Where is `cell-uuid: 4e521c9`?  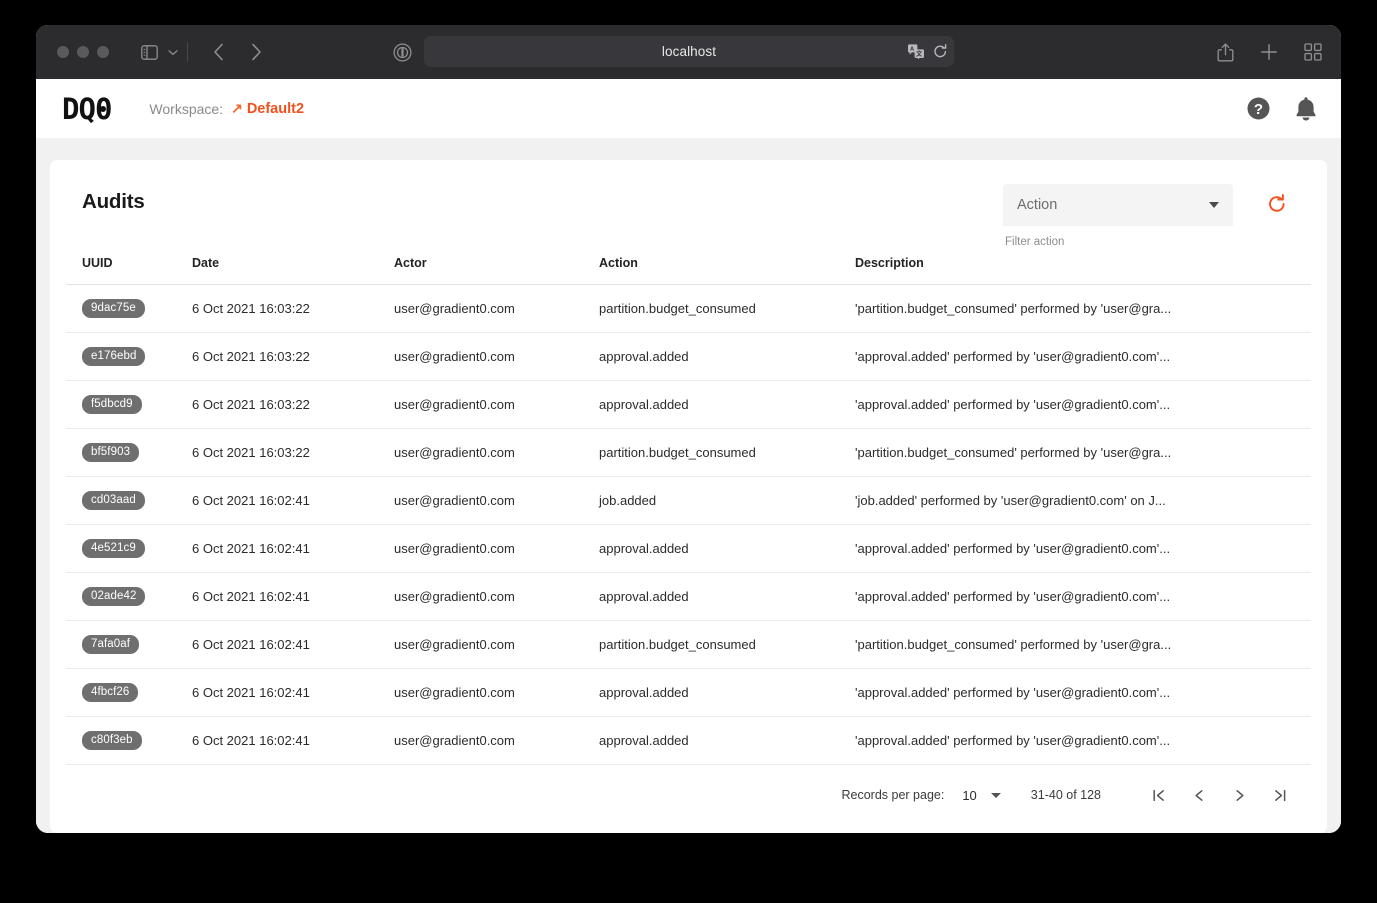
cell-uuid: 4e521c9 is located at coordinates (126, 548).